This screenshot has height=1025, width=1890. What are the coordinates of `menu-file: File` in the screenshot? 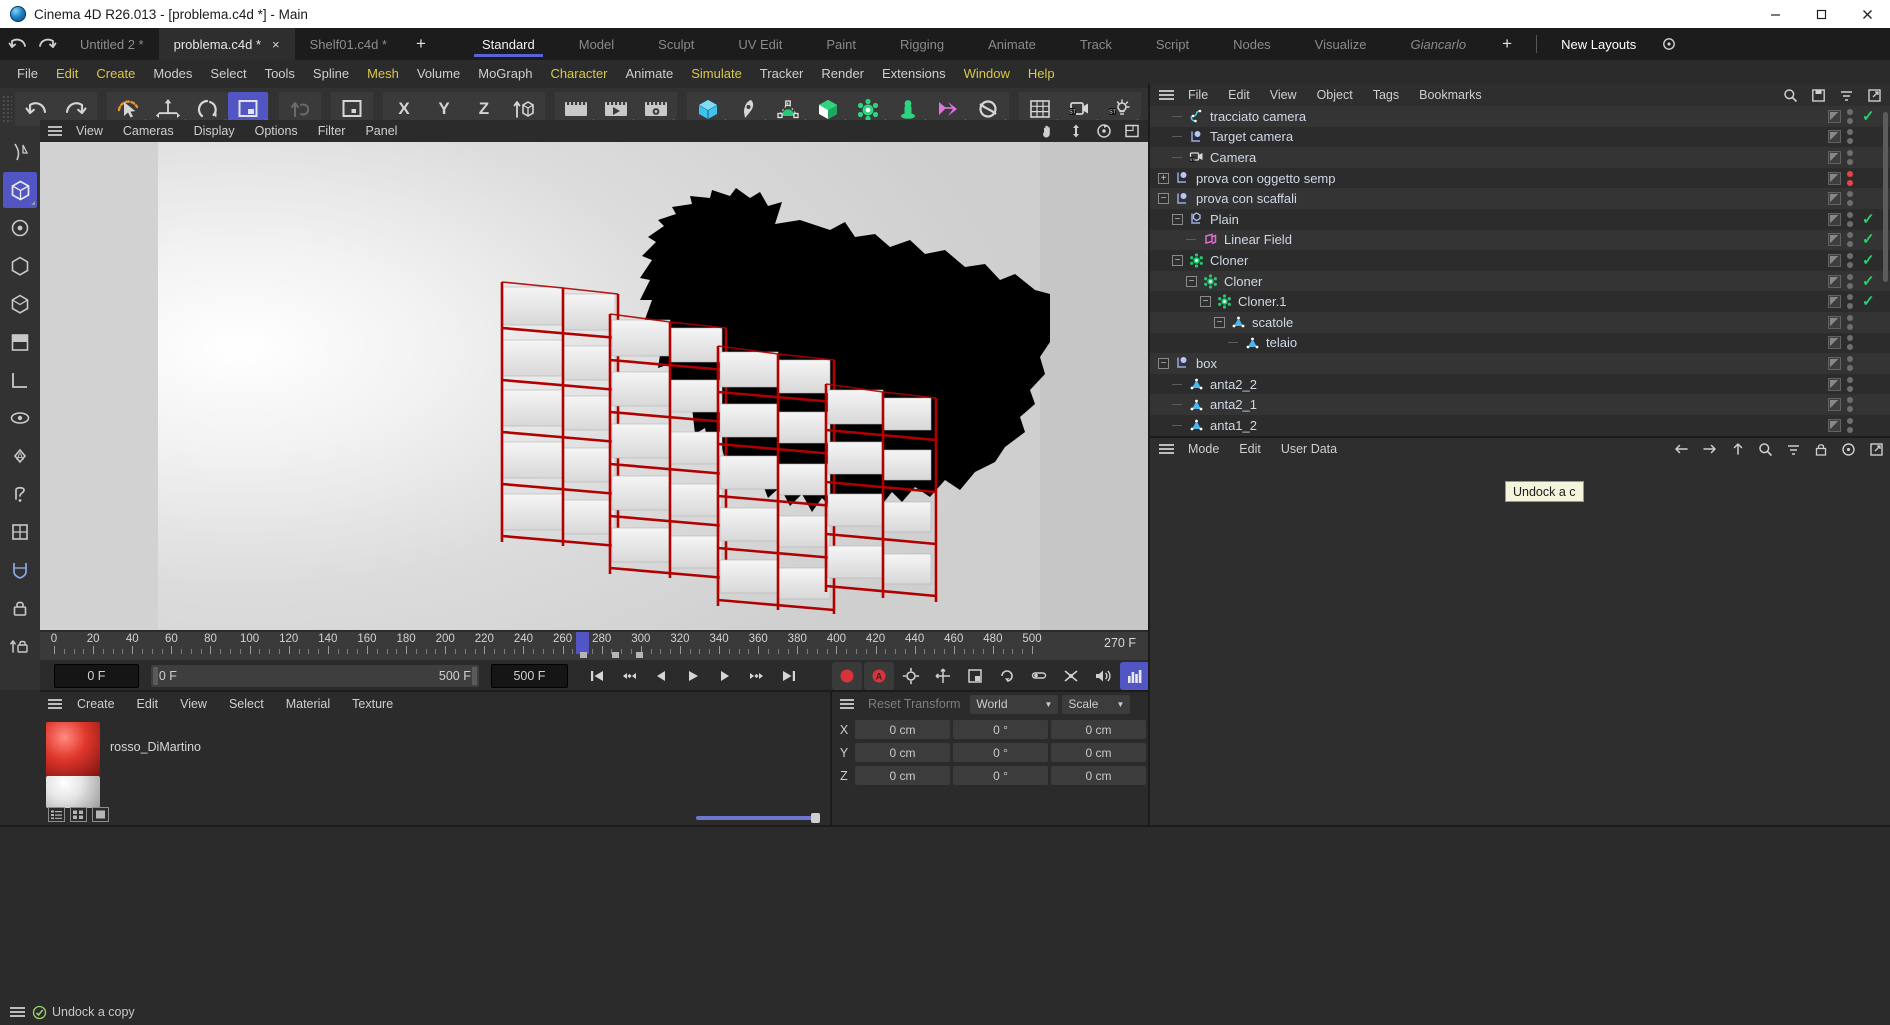 It's located at (27, 74).